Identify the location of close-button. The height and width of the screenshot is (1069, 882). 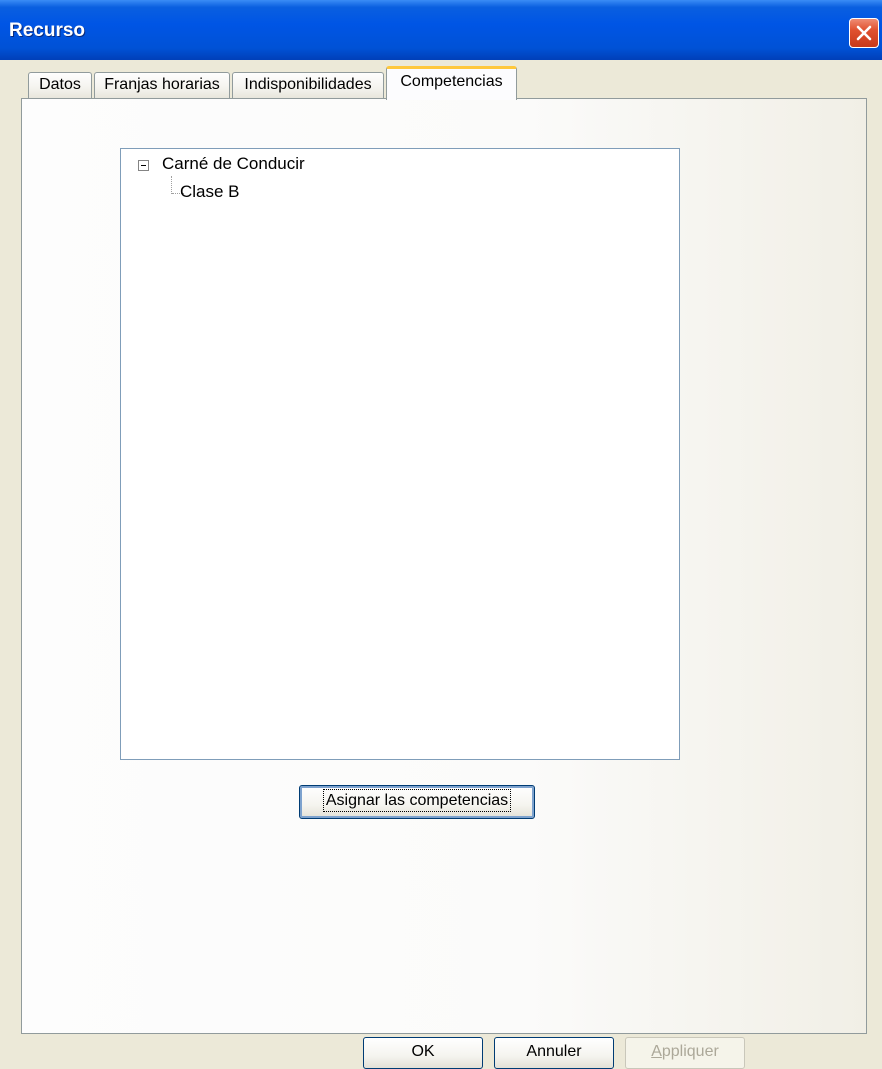
(864, 33).